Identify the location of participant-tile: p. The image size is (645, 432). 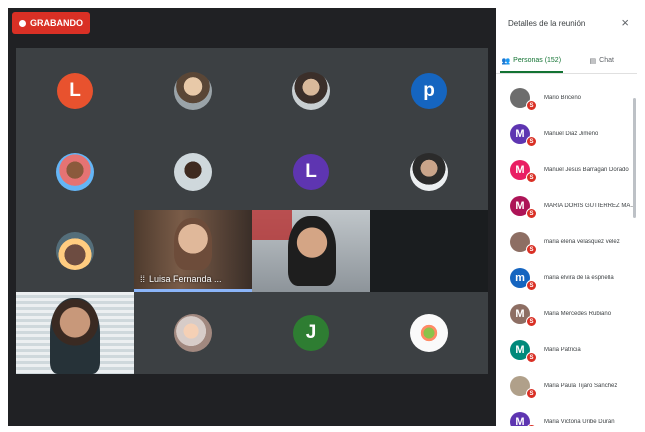
(429, 91).